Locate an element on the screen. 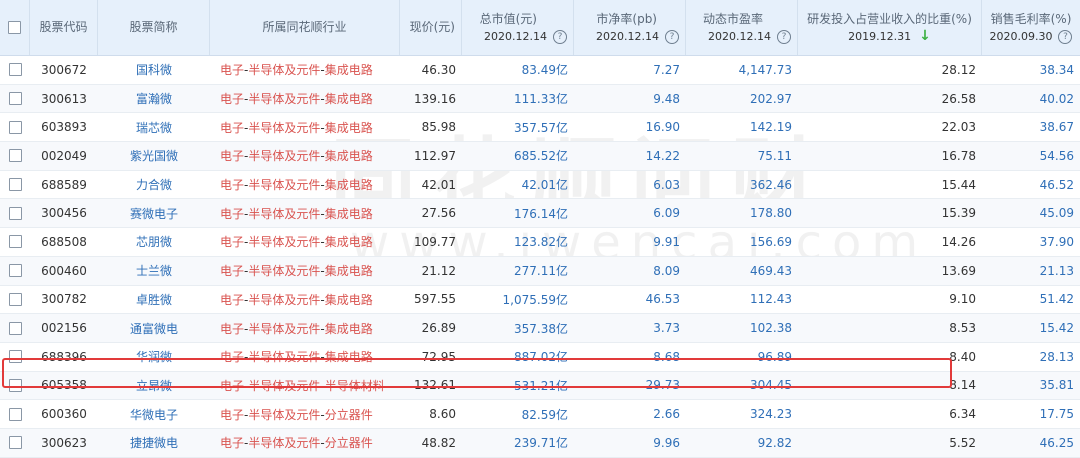 The width and height of the screenshot is (1080, 458). market-cap-link: 357.38亿 is located at coordinates (518, 328).